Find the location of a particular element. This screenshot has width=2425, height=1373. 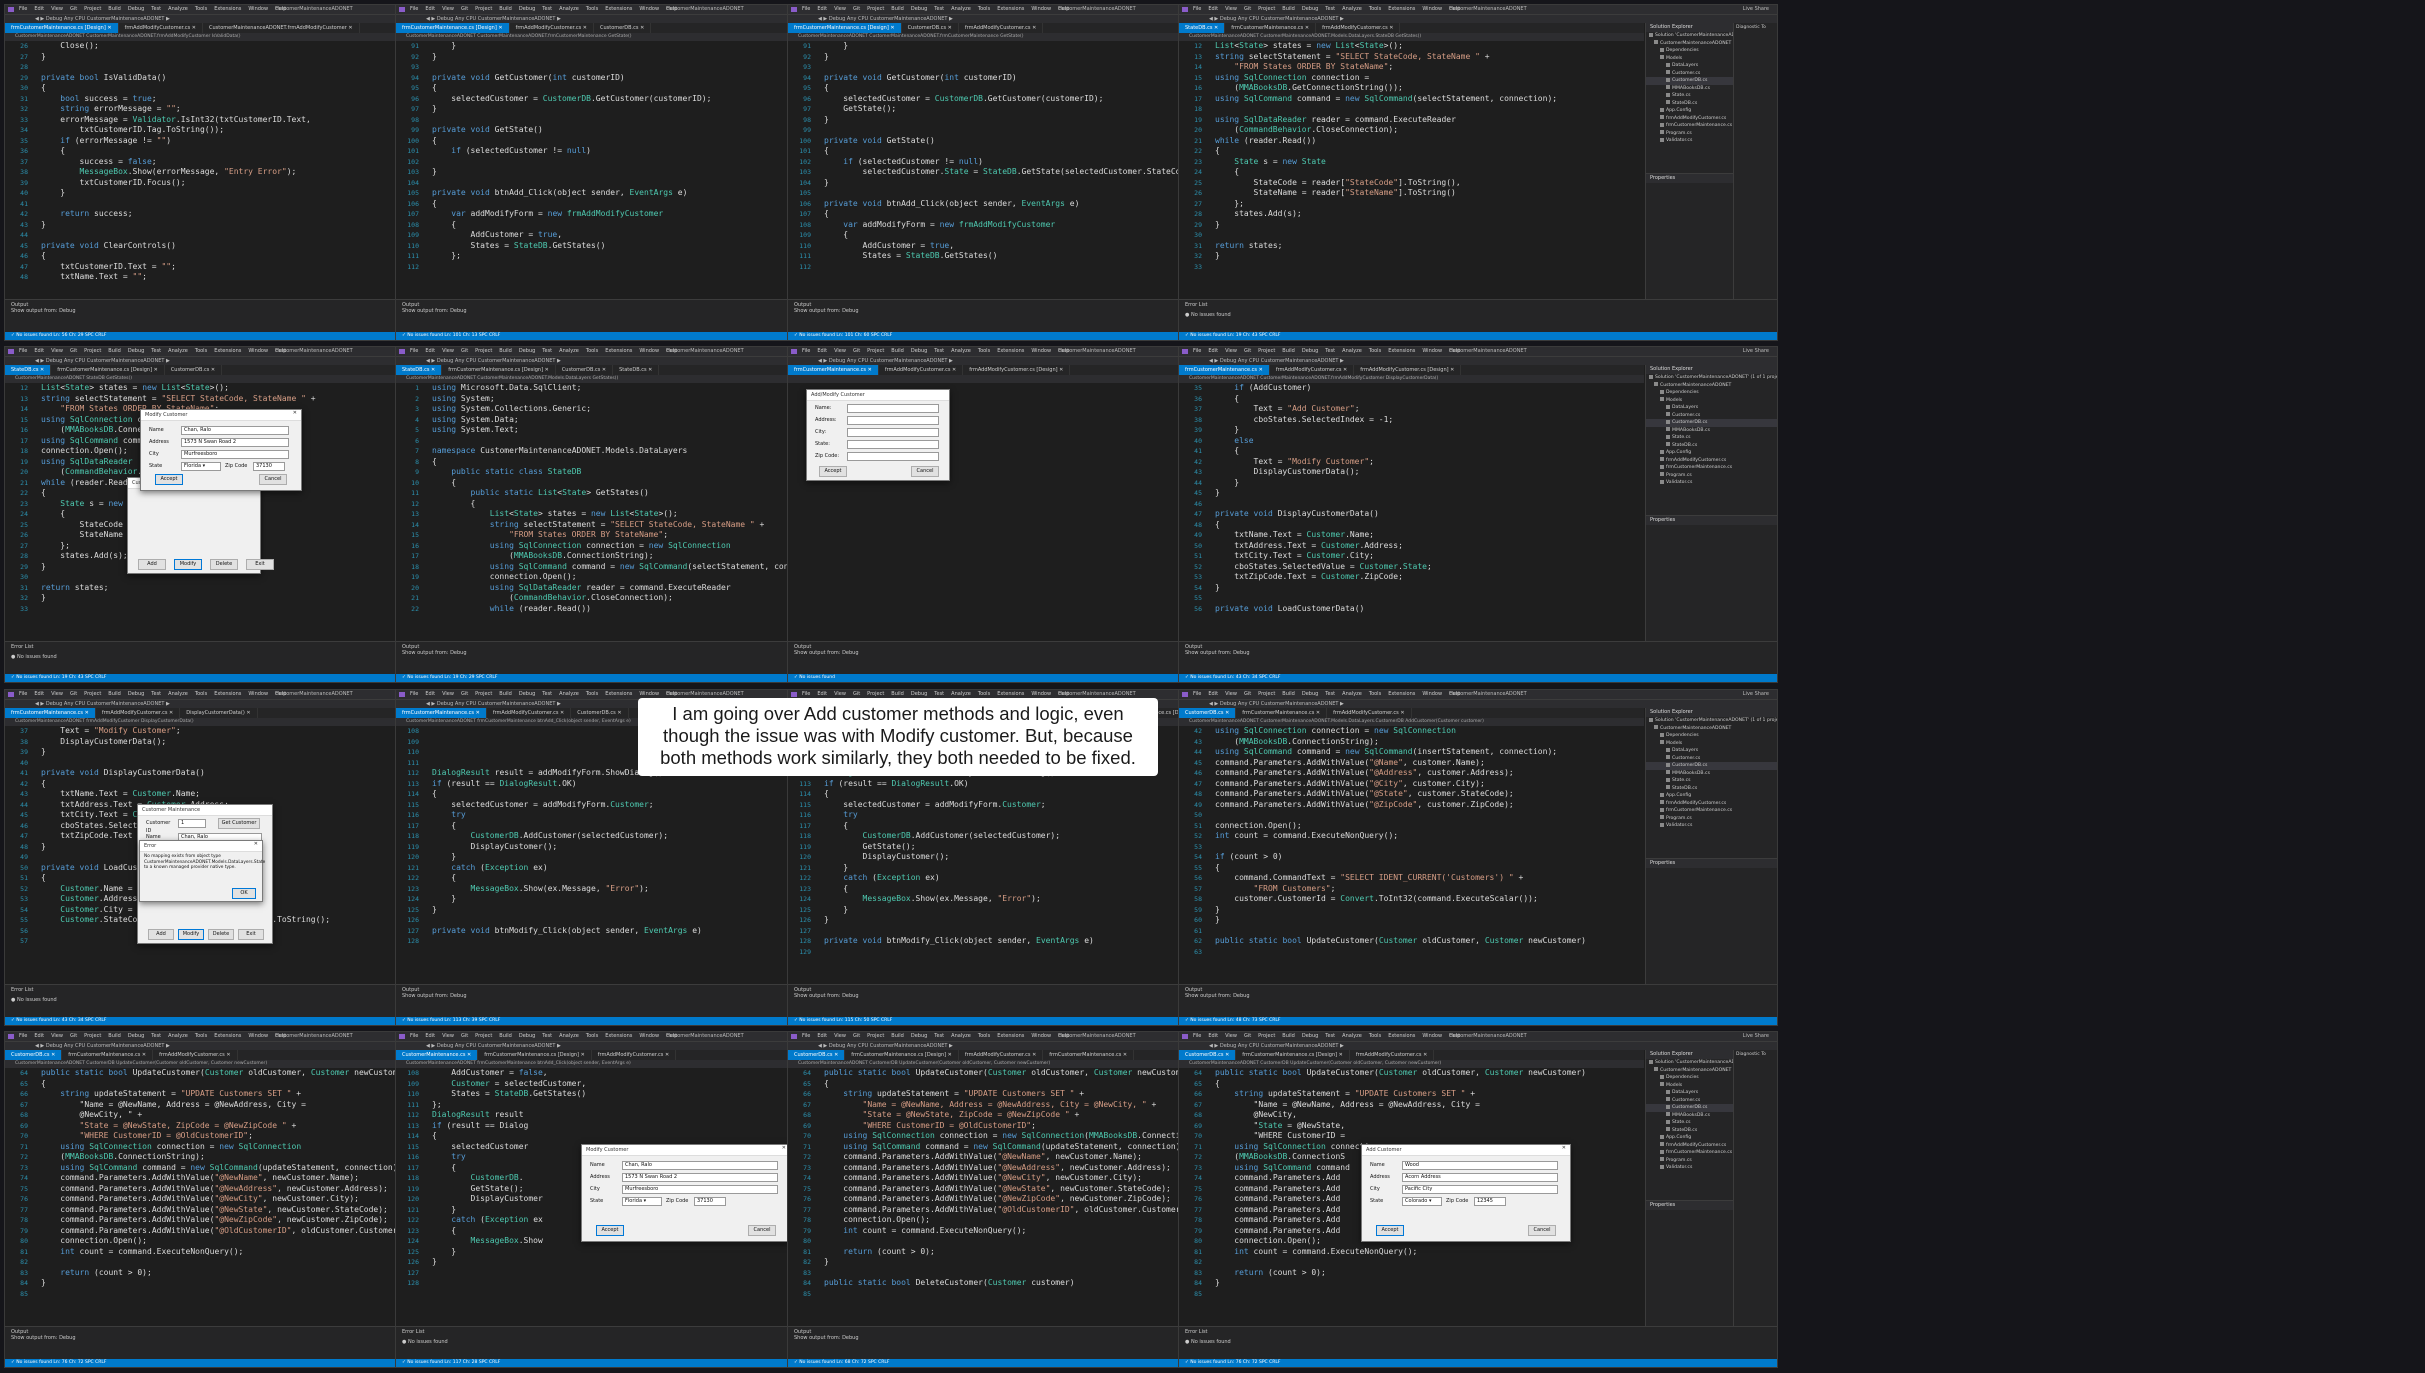

code-line: else is located at coordinates (1429, 441).